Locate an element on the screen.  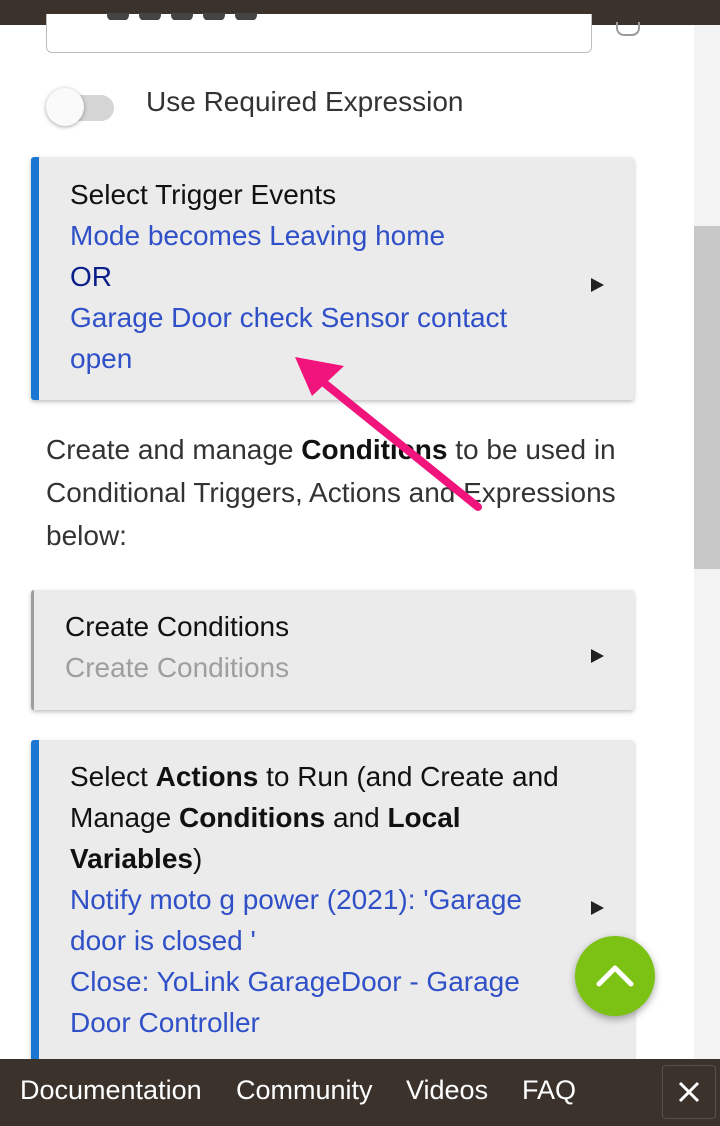
annotation-arrow-shaft is located at coordinates (398, 442).